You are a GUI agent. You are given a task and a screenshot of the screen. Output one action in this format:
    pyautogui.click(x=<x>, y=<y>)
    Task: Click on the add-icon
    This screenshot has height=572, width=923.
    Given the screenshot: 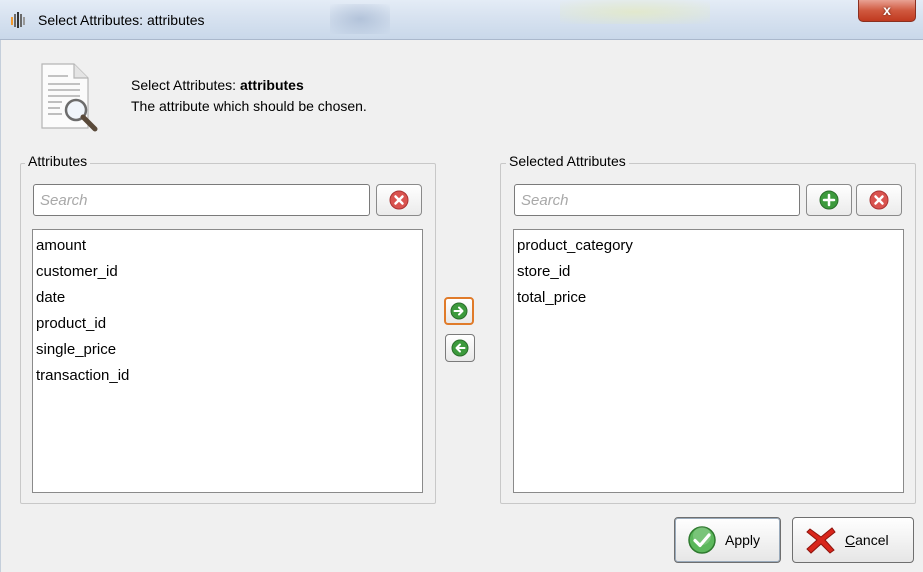 What is the action you would take?
    pyautogui.click(x=829, y=200)
    